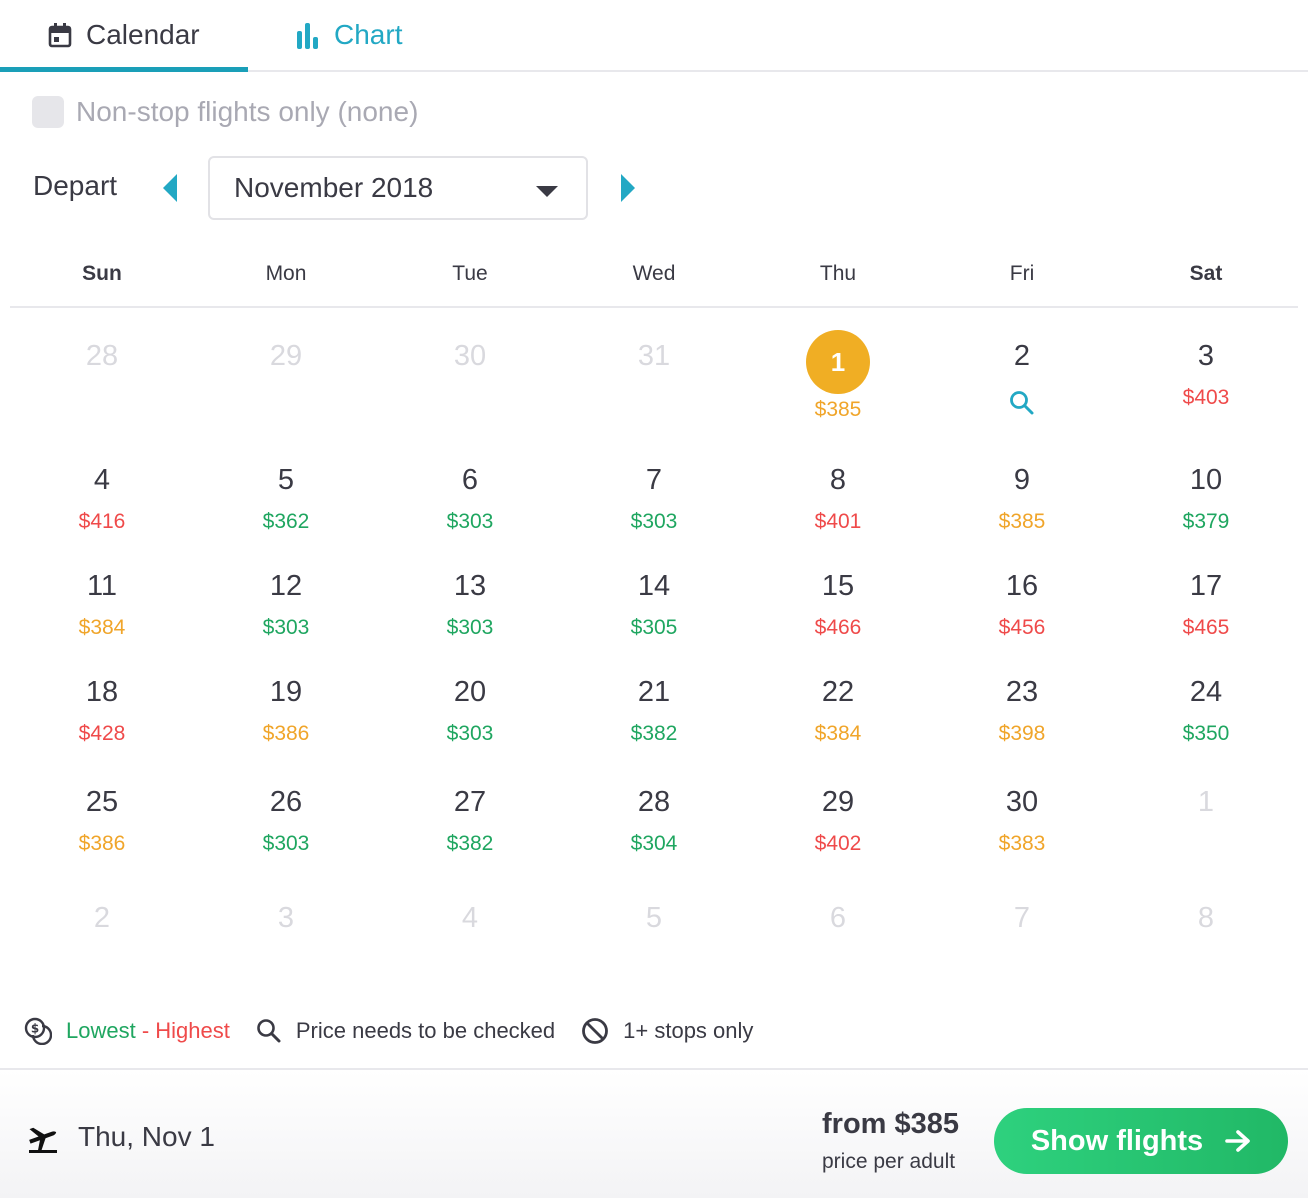 The width and height of the screenshot is (1308, 1198). What do you see at coordinates (1022, 497) in the screenshot?
I see `calendar-day: 9 $385` at bounding box center [1022, 497].